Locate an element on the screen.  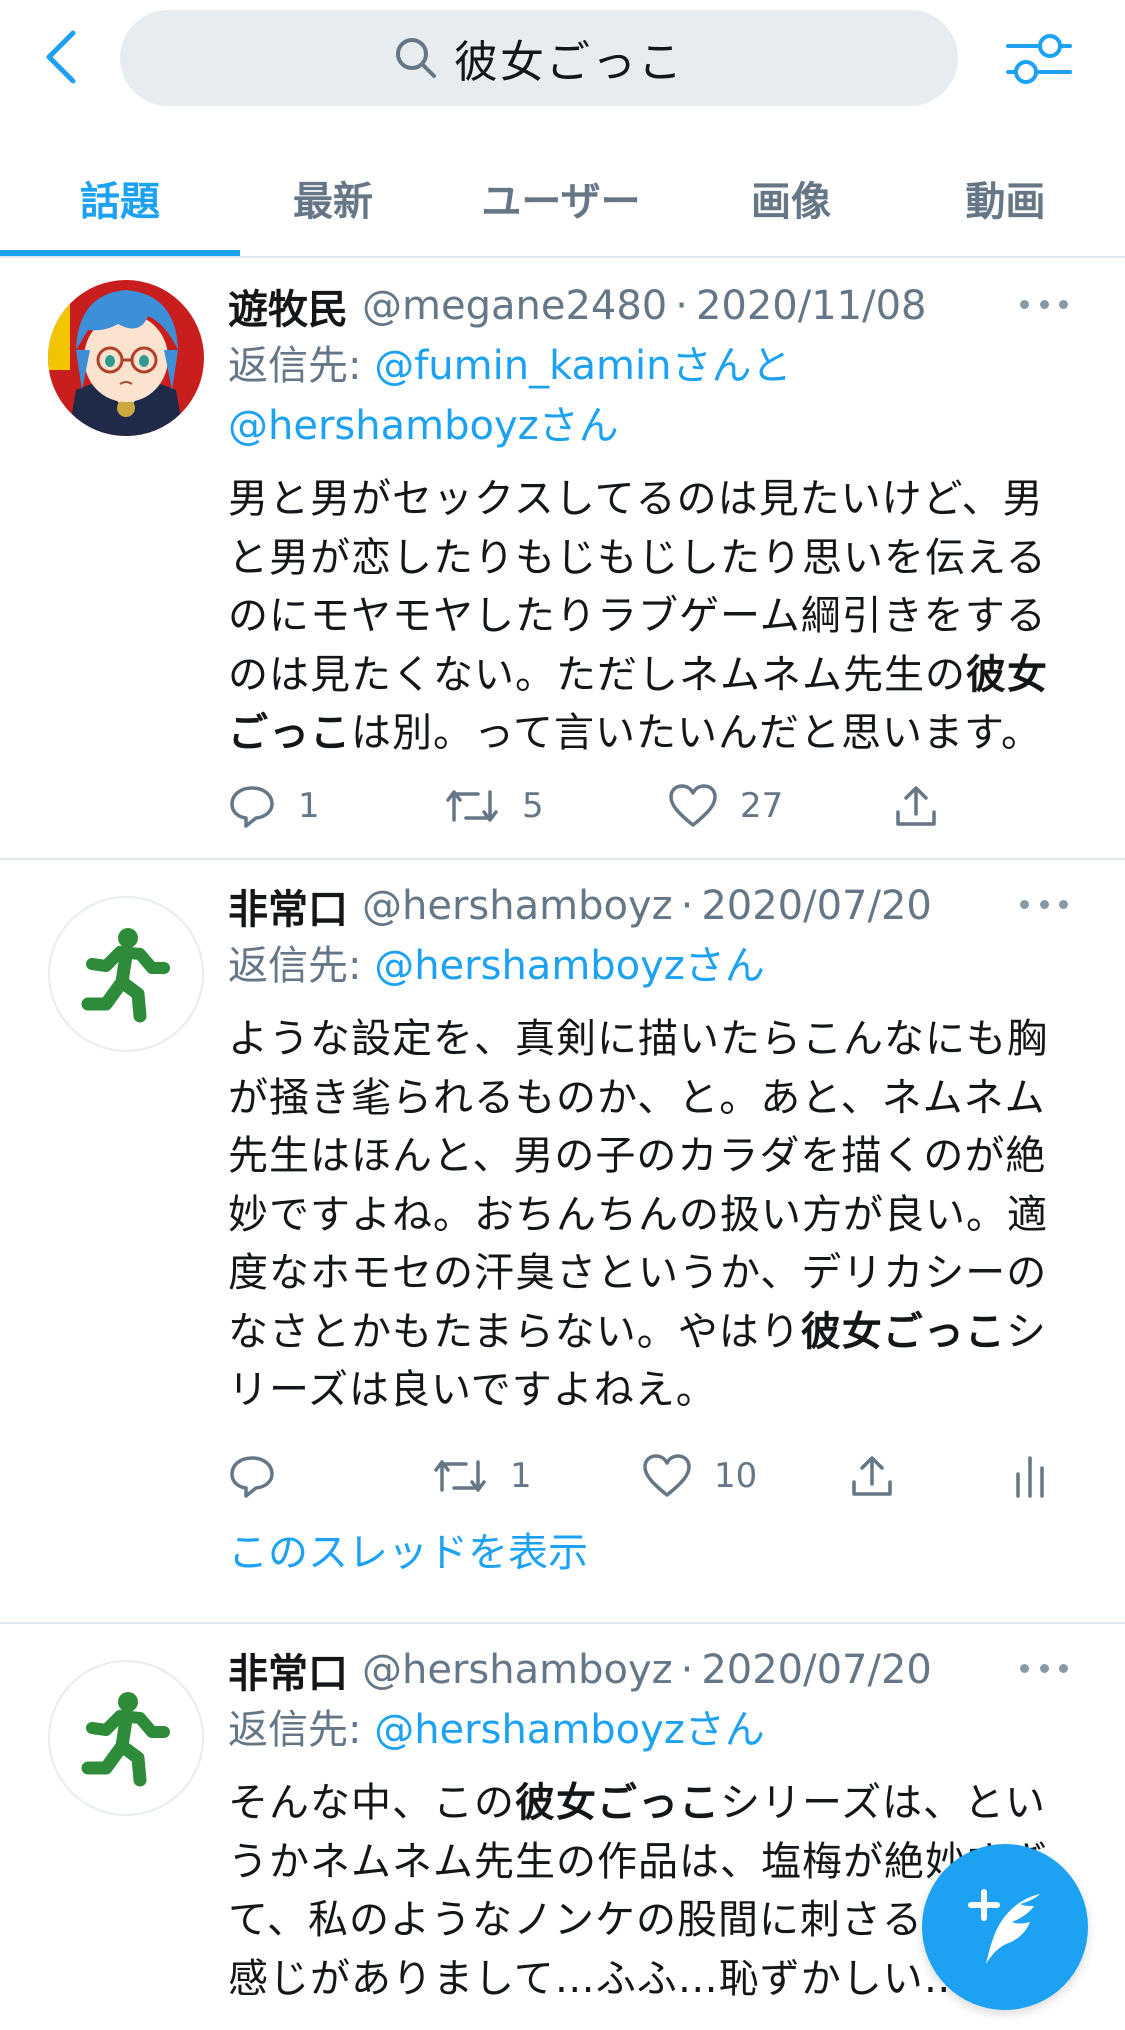
compose-tweet-button is located at coordinates (1005, 1927).